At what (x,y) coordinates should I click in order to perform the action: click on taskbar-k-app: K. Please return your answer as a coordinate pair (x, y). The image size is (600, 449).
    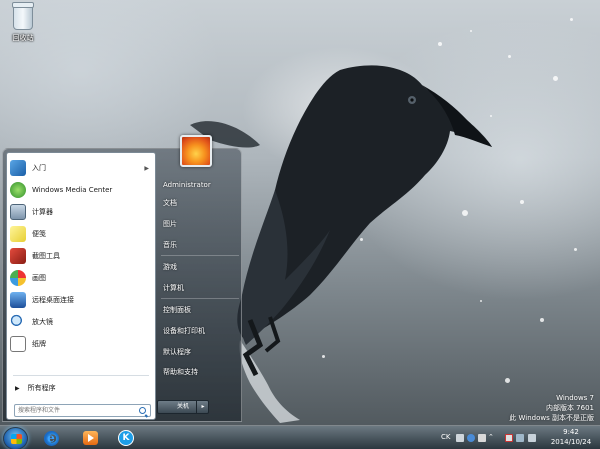
    Looking at the image, I should click on (126, 438).